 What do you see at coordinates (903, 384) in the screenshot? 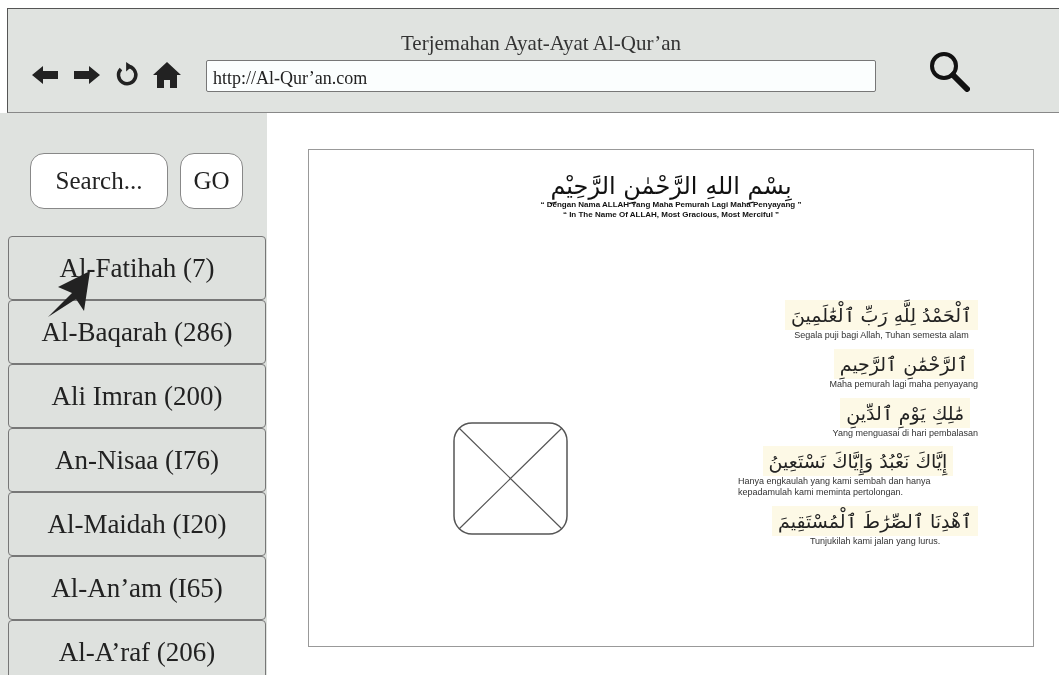
I see `verse-translation: Maha pemurah lagi maha penyayang` at bounding box center [903, 384].